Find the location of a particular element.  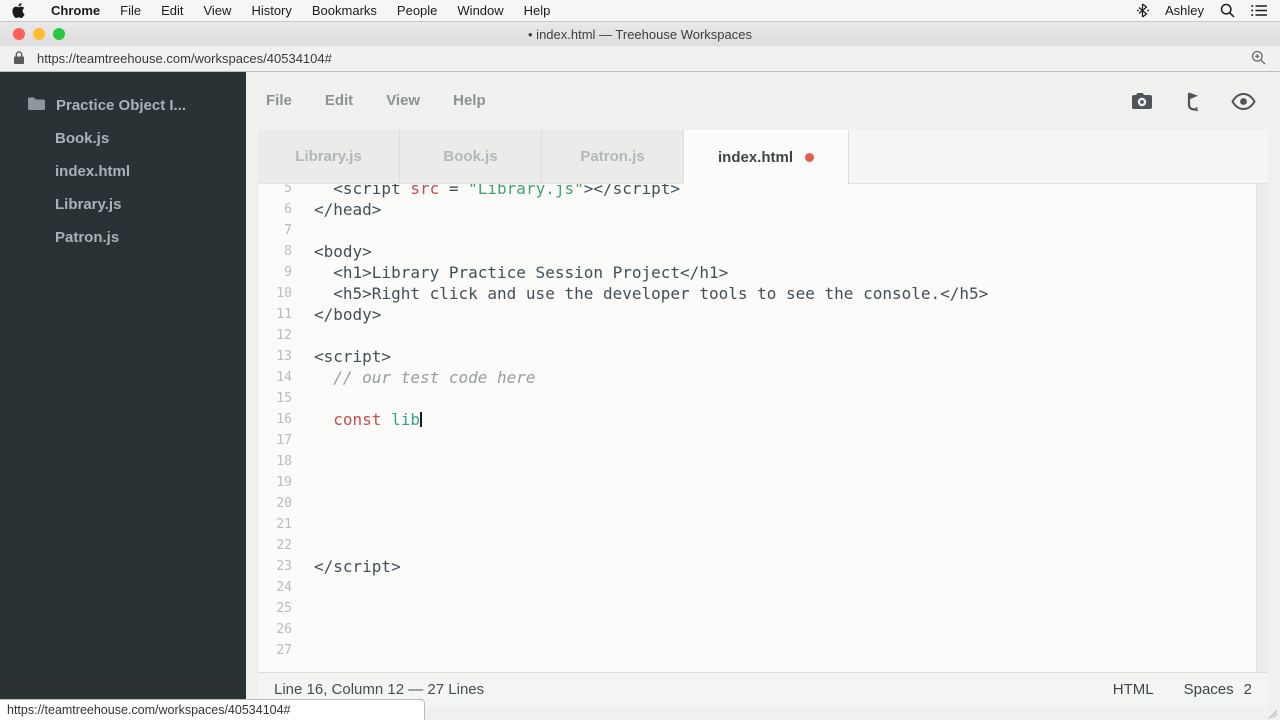

code-line-22: 22 is located at coordinates (763, 545).